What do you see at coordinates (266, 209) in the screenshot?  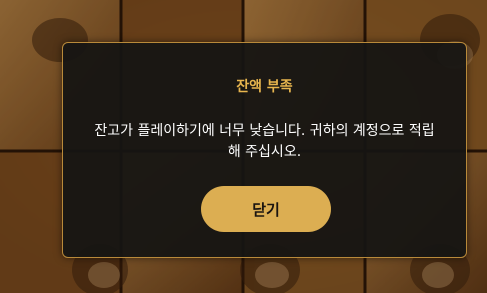 I see `close-button: 닫기` at bounding box center [266, 209].